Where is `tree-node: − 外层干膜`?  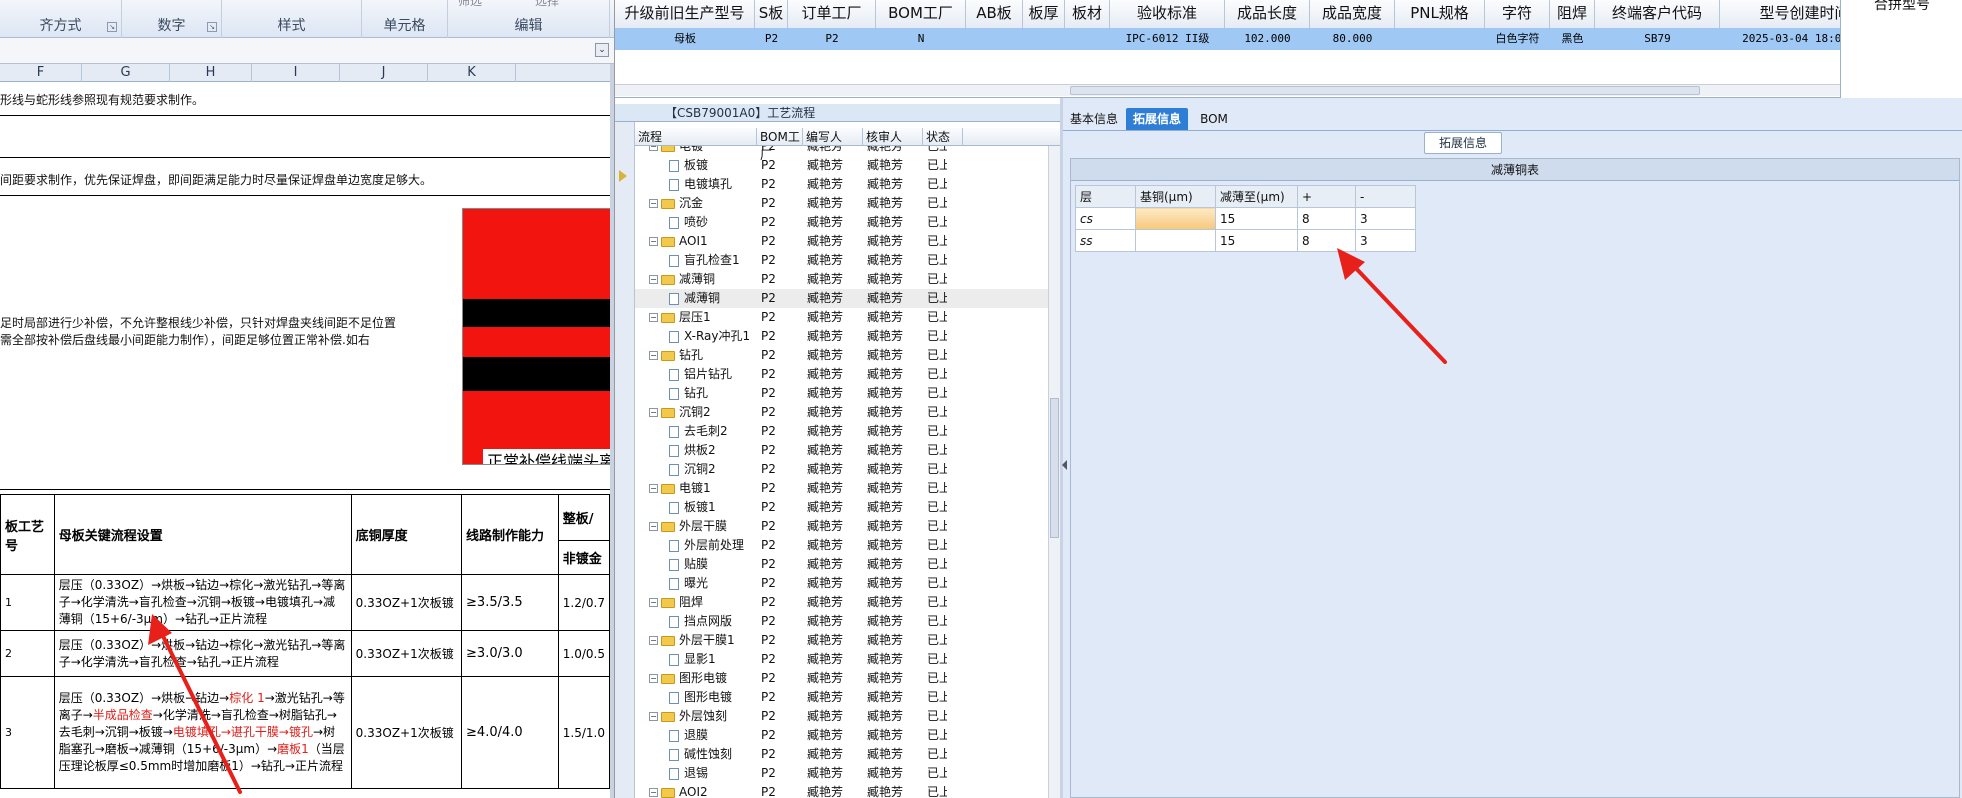
tree-node: − 外层干膜 is located at coordinates (688, 526).